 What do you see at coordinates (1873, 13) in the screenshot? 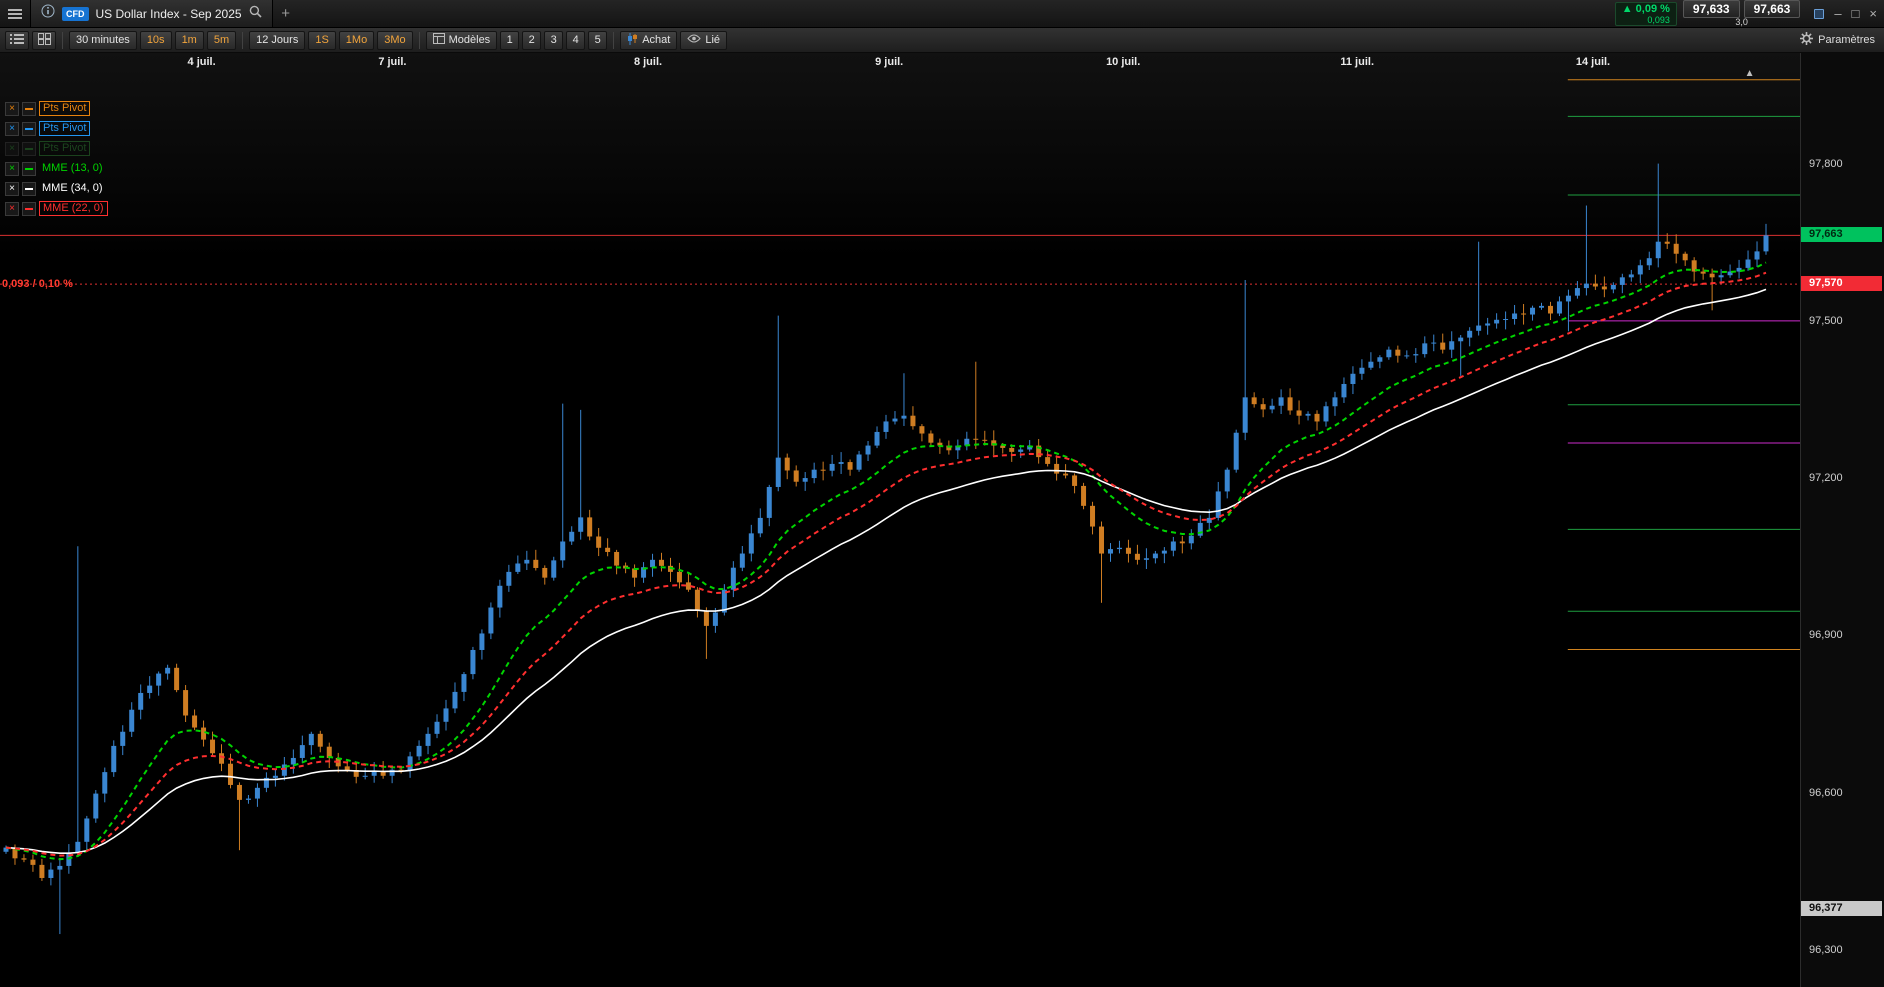
I see `close-button: ×` at bounding box center [1873, 13].